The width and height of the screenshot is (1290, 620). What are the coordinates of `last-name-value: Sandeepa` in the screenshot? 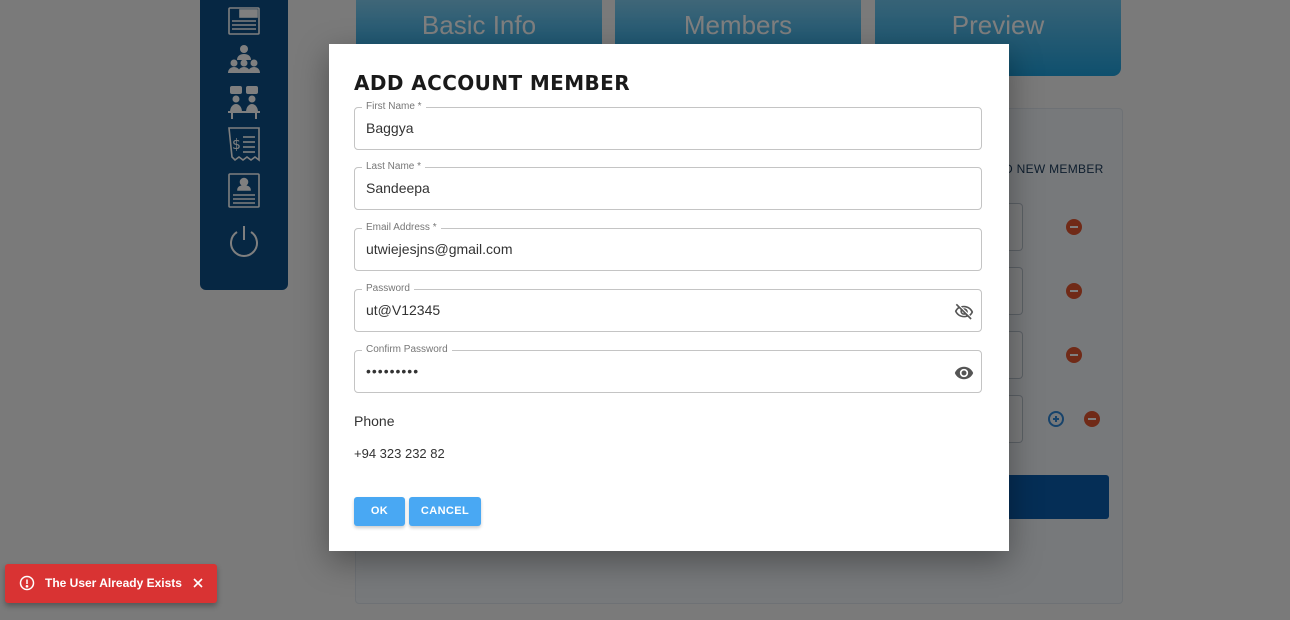 It's located at (398, 188).